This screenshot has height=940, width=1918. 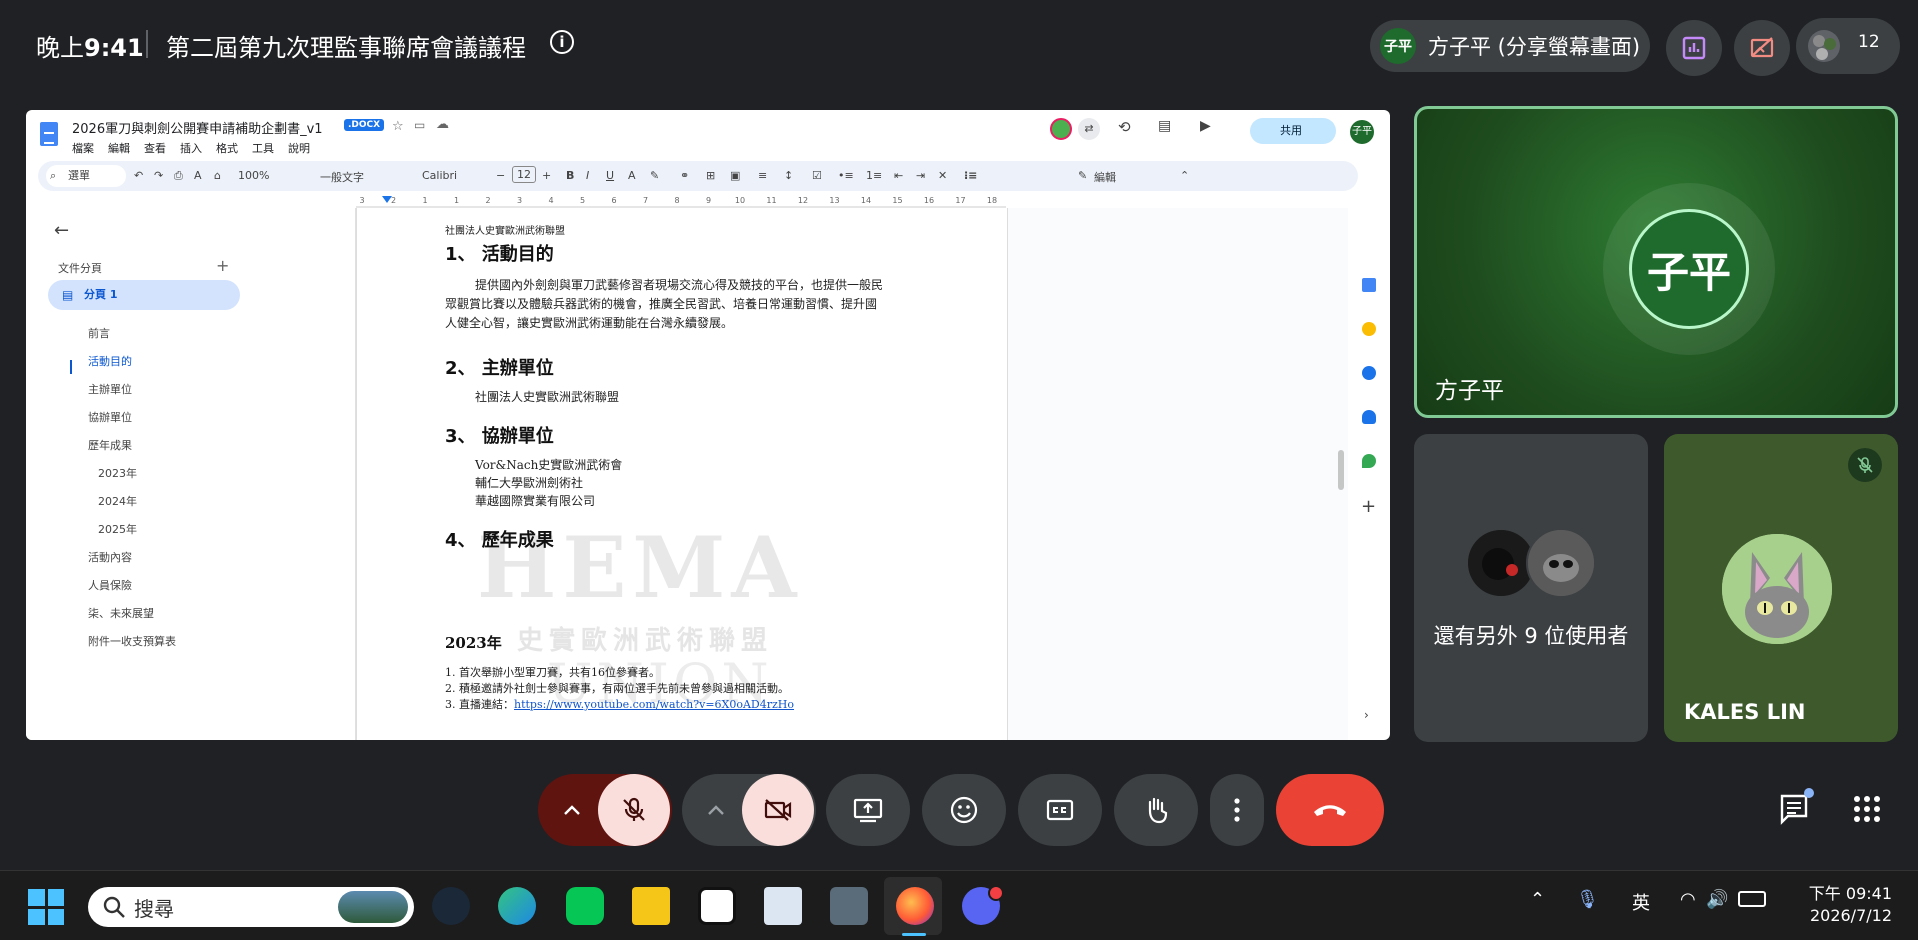 What do you see at coordinates (217, 175) in the screenshot?
I see `paint-format-icon: ⌂` at bounding box center [217, 175].